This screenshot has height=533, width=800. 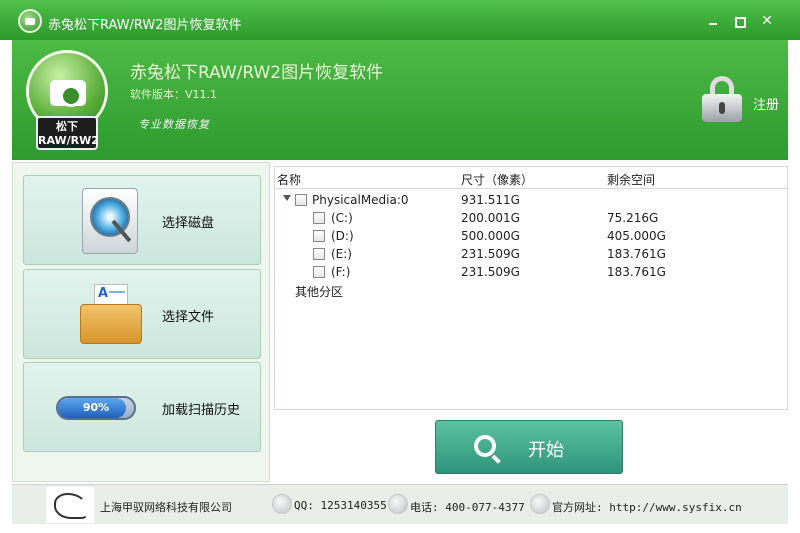 What do you see at coordinates (722, 99) in the screenshot?
I see `lock-icon` at bounding box center [722, 99].